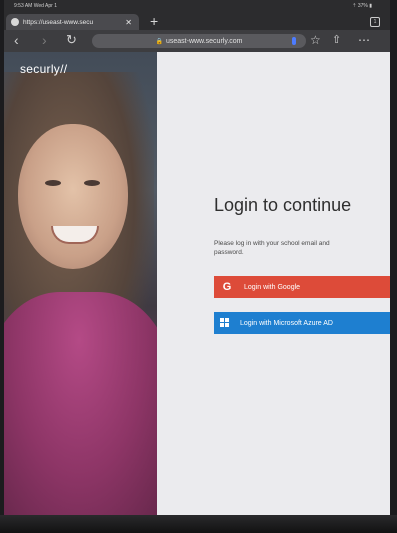 This screenshot has width=397, height=533. Describe the element at coordinates (364, 40) in the screenshot. I see `more-menu-button: ⋯` at that location.